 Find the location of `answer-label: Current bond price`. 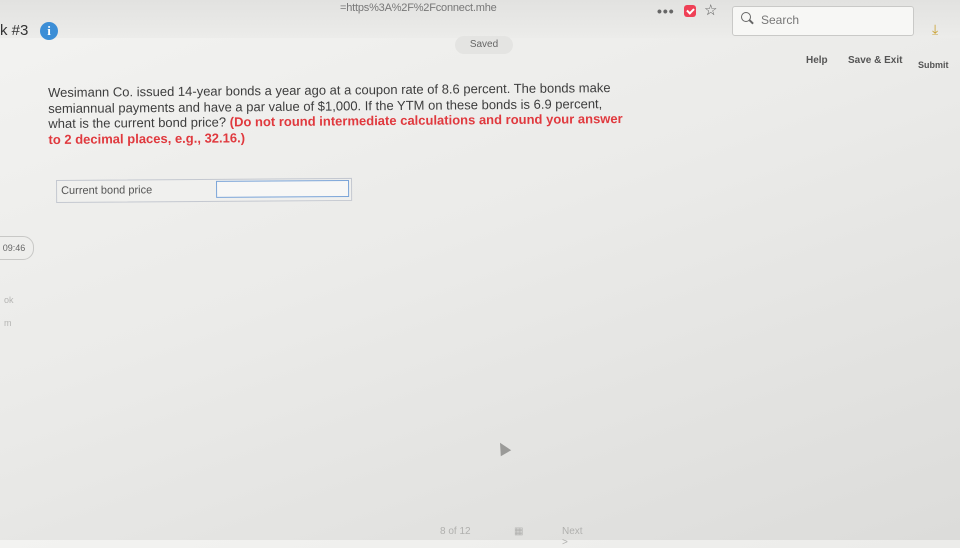

answer-label: Current bond price is located at coordinates (107, 190).